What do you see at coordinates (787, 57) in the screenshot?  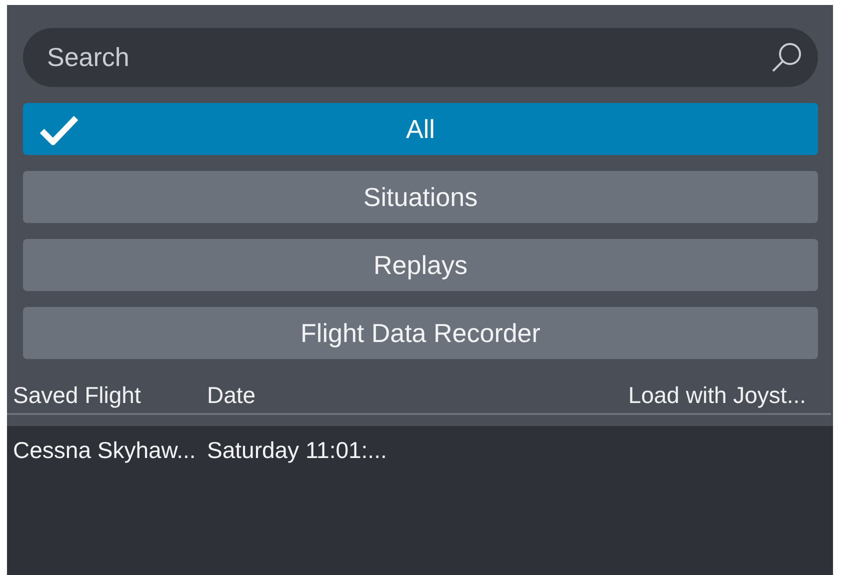 I see `search-icon` at bounding box center [787, 57].